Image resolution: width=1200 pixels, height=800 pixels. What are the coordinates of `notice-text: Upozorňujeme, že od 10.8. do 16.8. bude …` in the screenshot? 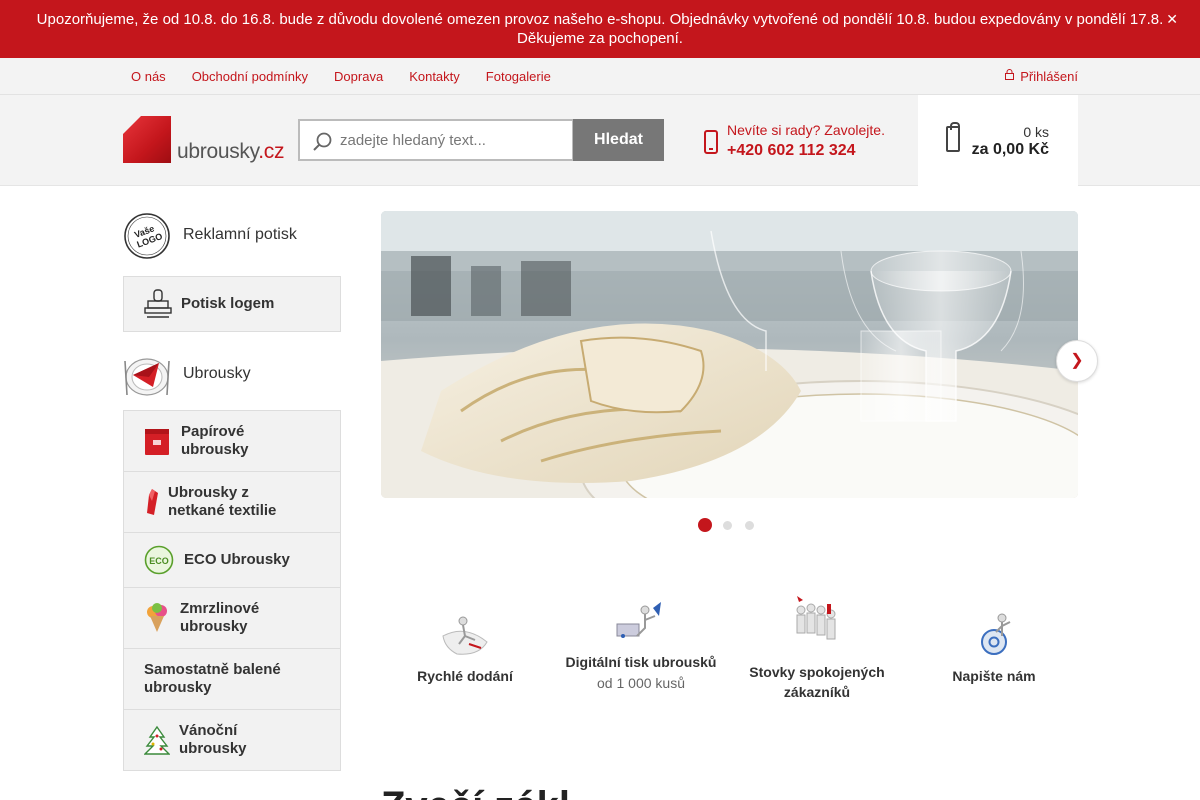 It's located at (600, 19).